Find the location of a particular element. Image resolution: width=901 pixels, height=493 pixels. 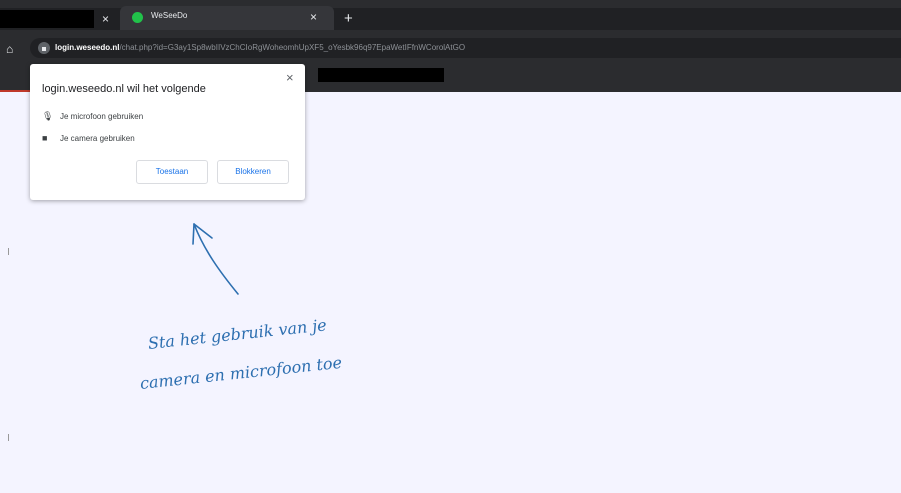

redacted-tab is located at coordinates (47, 19).